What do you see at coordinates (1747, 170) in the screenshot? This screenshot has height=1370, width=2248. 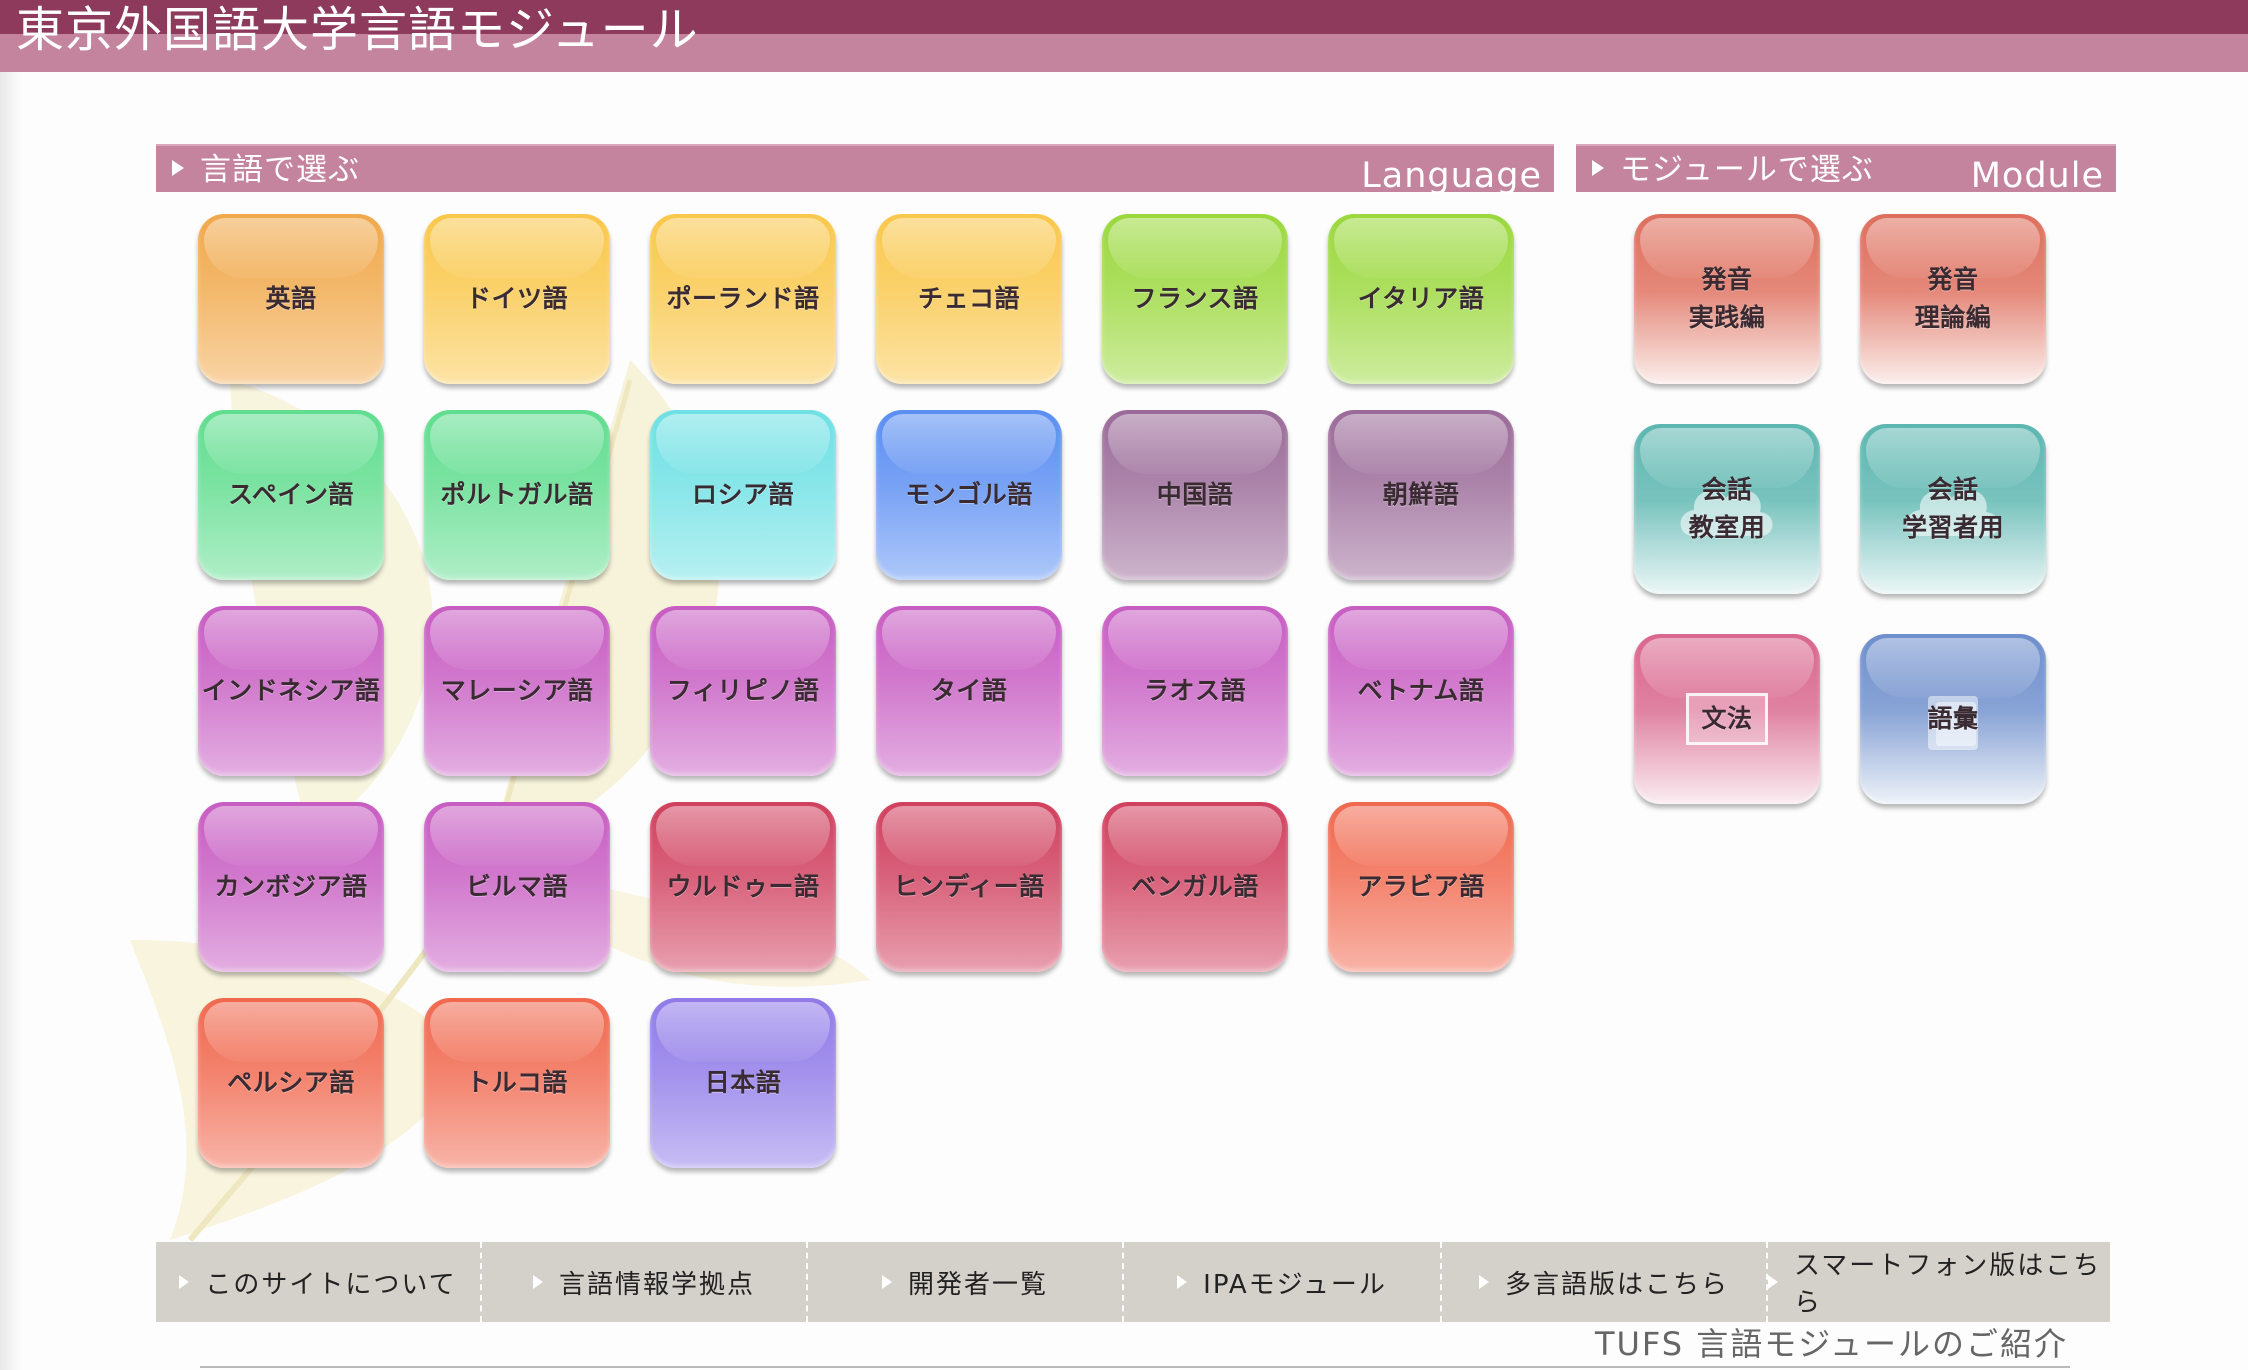 I see `module-section-label: モジュールで選ぶ` at bounding box center [1747, 170].